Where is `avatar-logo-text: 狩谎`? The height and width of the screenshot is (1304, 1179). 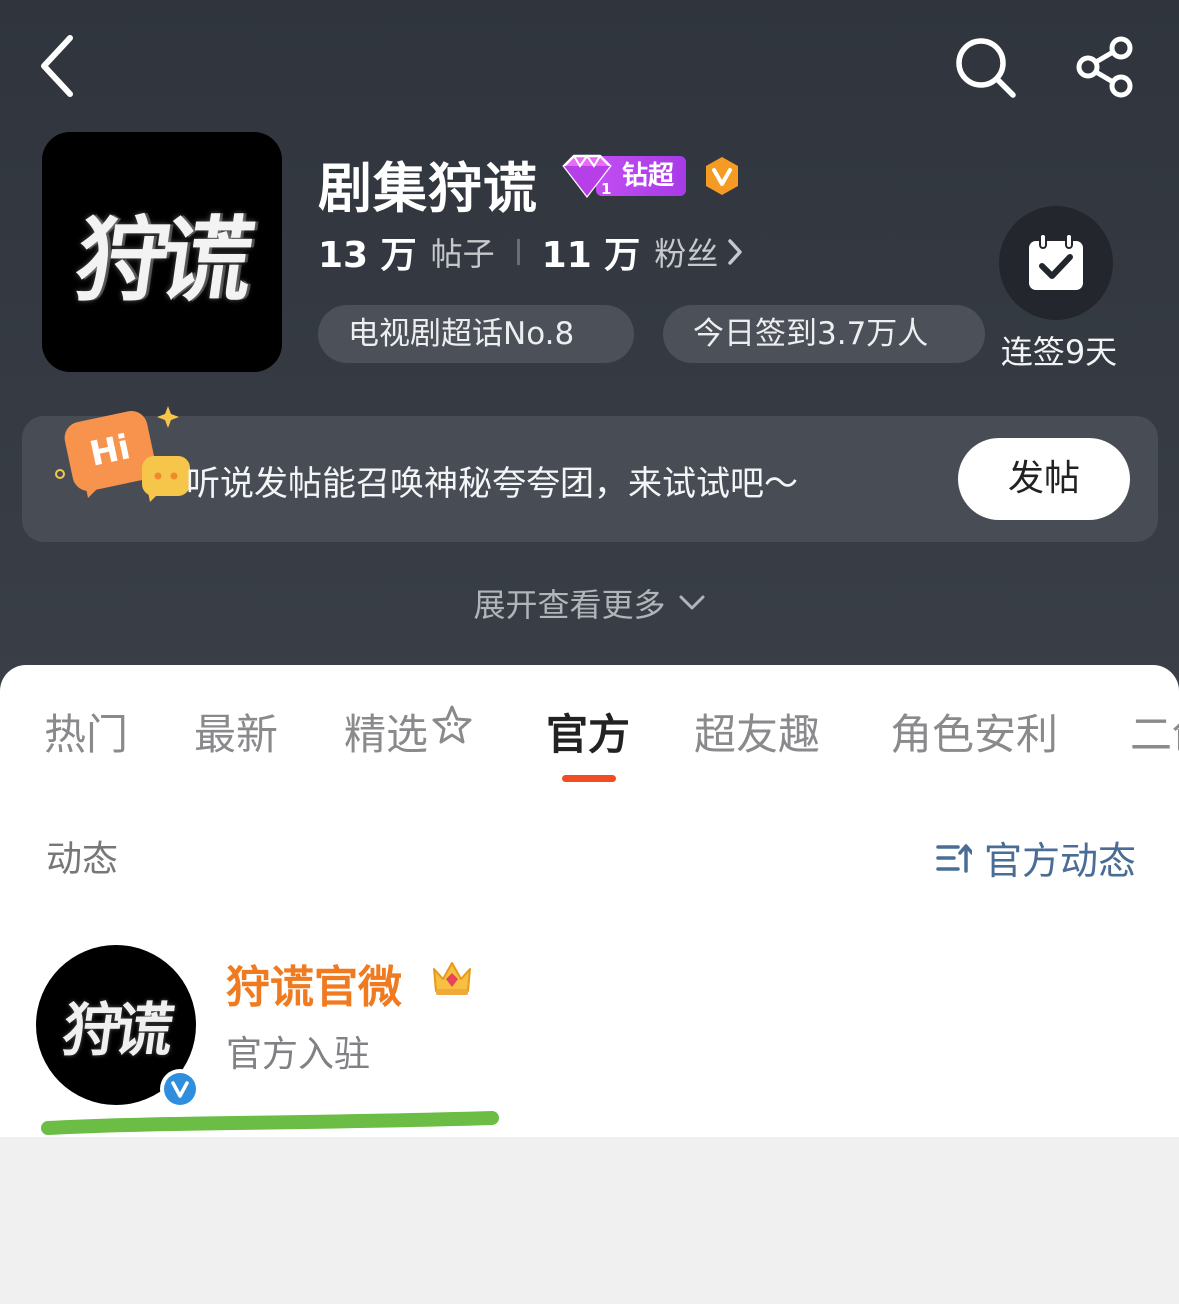 avatar-logo-text: 狩谎 is located at coordinates (115, 1030).